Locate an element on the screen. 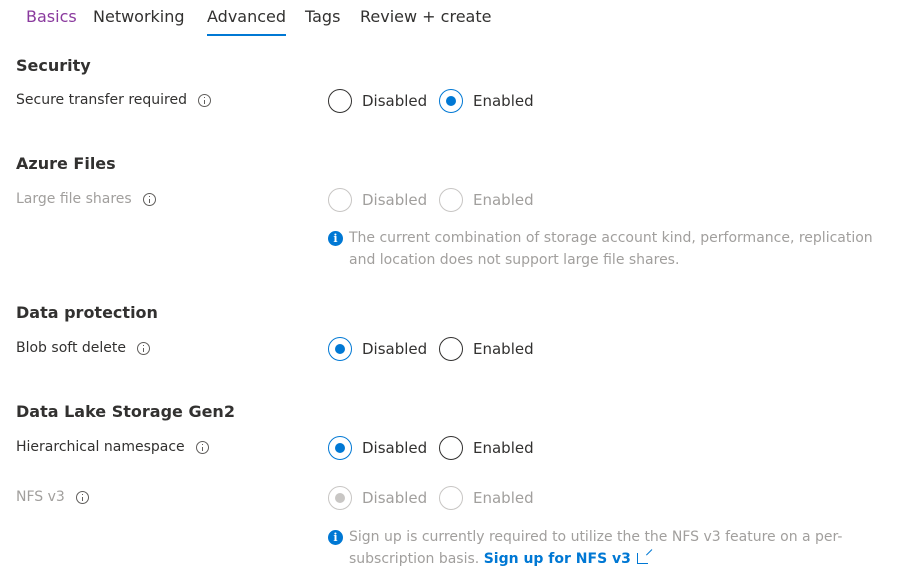 The image size is (908, 582). hierarchical-namespace-label-text: Hierarchical namespace is located at coordinates (100, 447).